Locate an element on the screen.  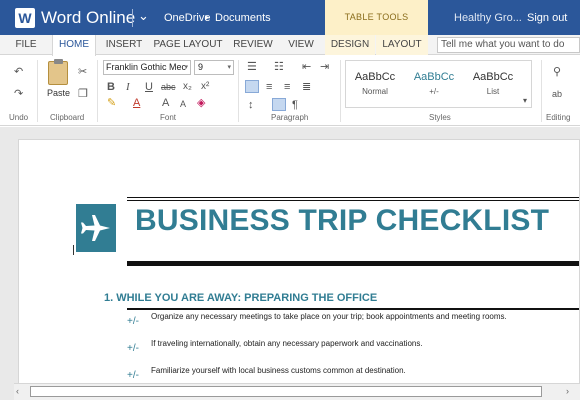
bullets-icon: ☰ is located at coordinates (252, 67).